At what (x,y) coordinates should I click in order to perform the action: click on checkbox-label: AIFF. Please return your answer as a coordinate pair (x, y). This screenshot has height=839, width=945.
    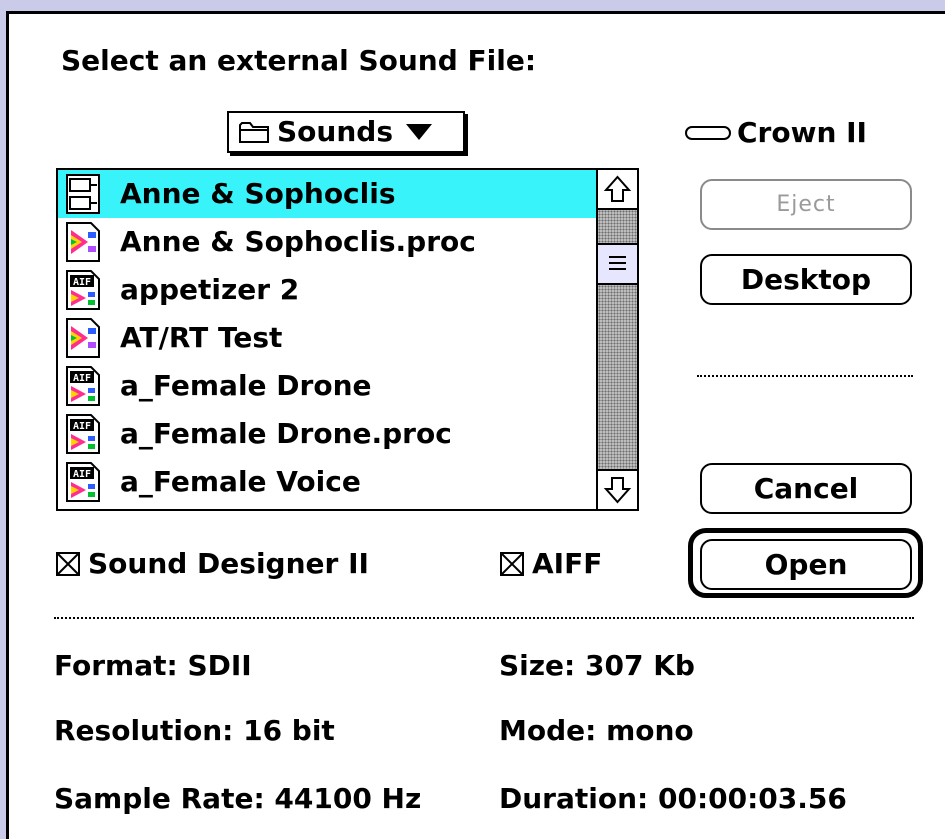
    Looking at the image, I should click on (567, 563).